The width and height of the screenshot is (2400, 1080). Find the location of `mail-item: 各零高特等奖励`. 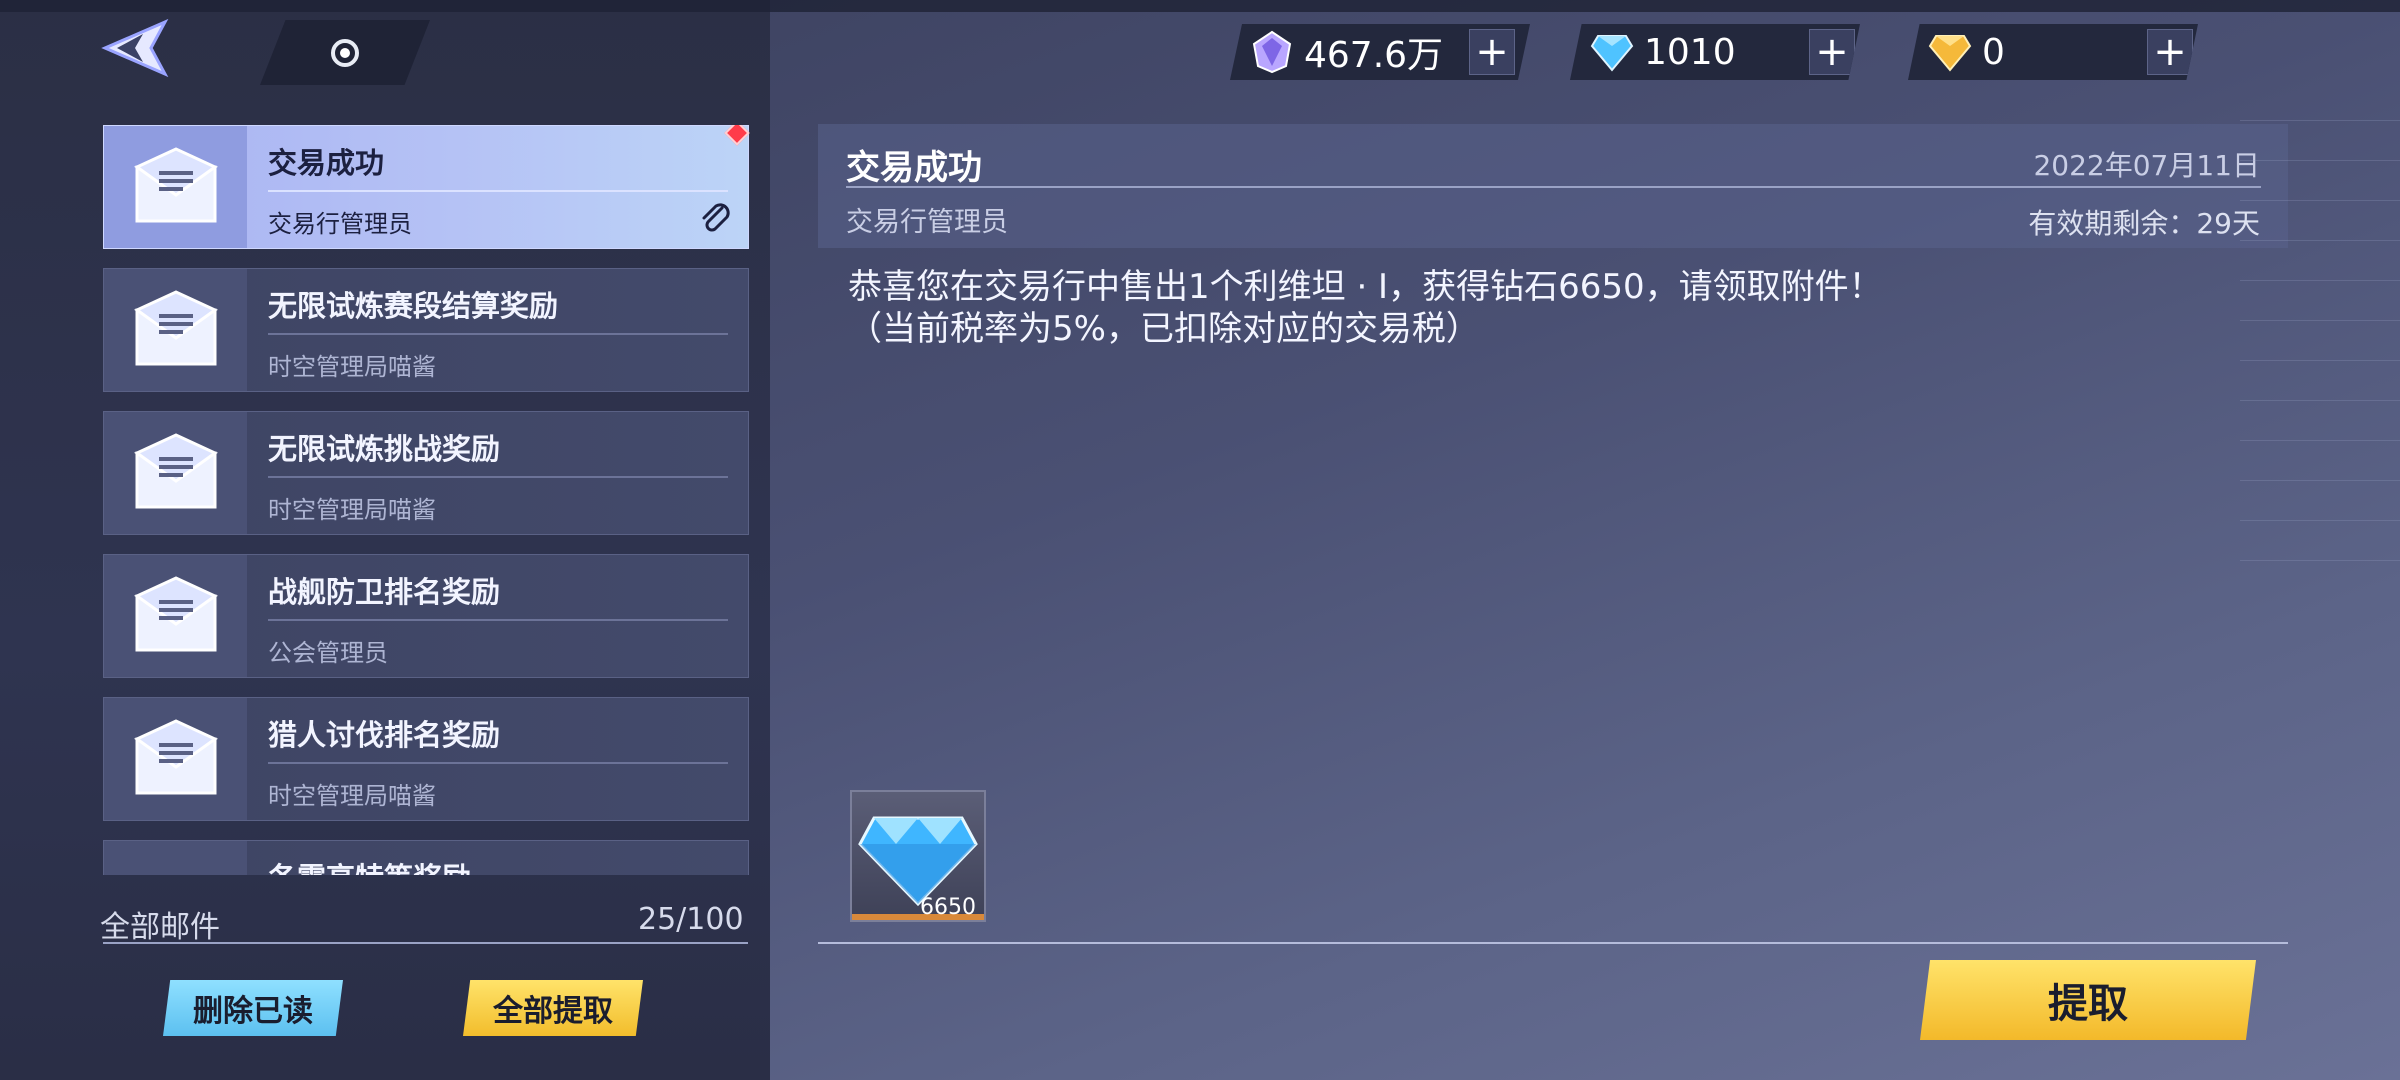

mail-item: 各零高特等奖励 is located at coordinates (426, 857).